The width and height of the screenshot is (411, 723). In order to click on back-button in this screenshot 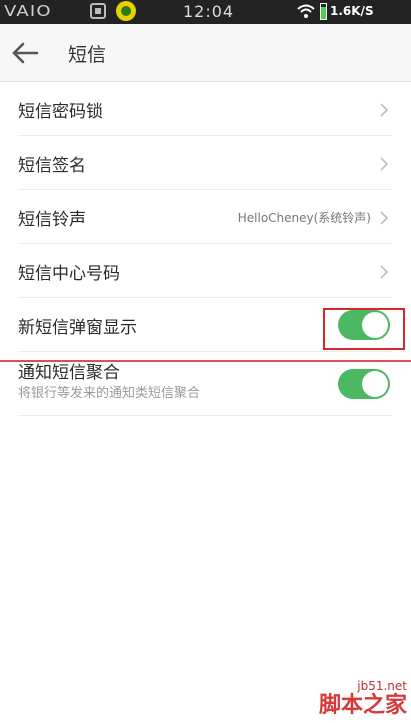, I will do `click(26, 53)`.